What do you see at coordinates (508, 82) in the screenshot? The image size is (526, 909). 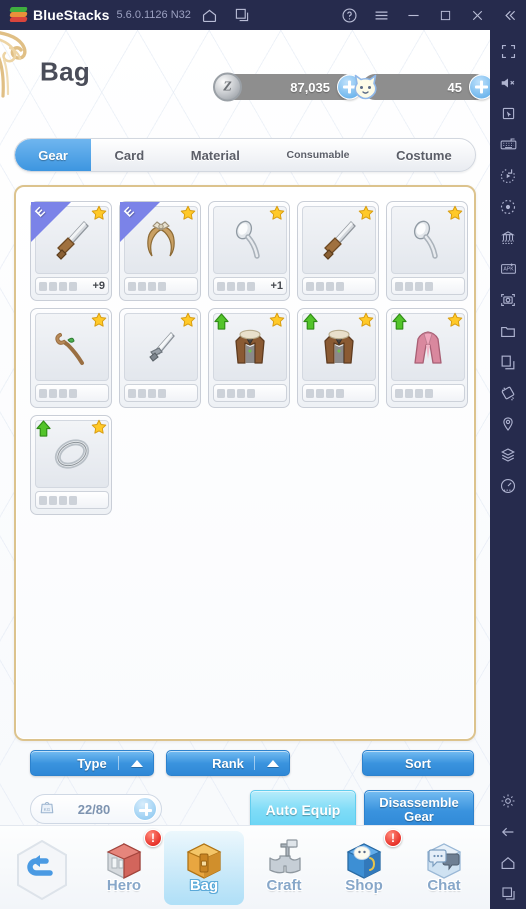 I see `mute-icon` at bounding box center [508, 82].